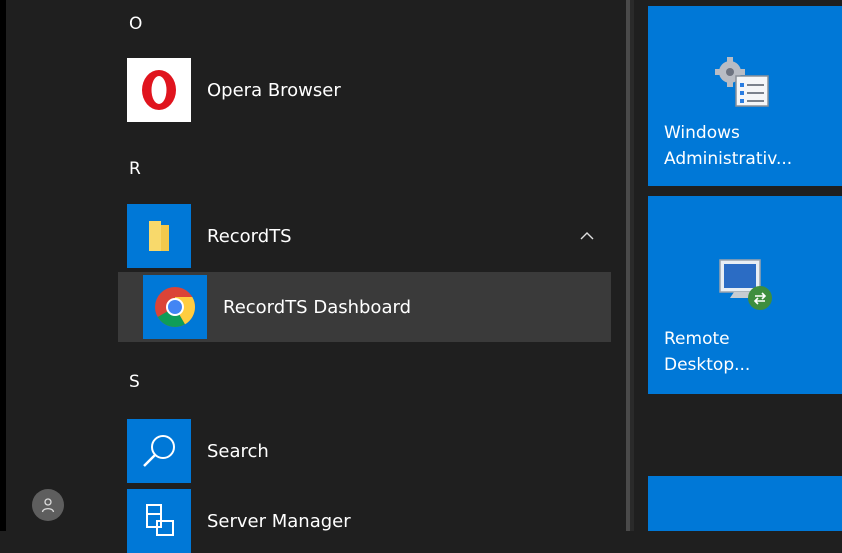 Image resolution: width=842 pixels, height=553 pixels. Describe the element at coordinates (279, 521) in the screenshot. I see `app-label: Server Manager` at that location.